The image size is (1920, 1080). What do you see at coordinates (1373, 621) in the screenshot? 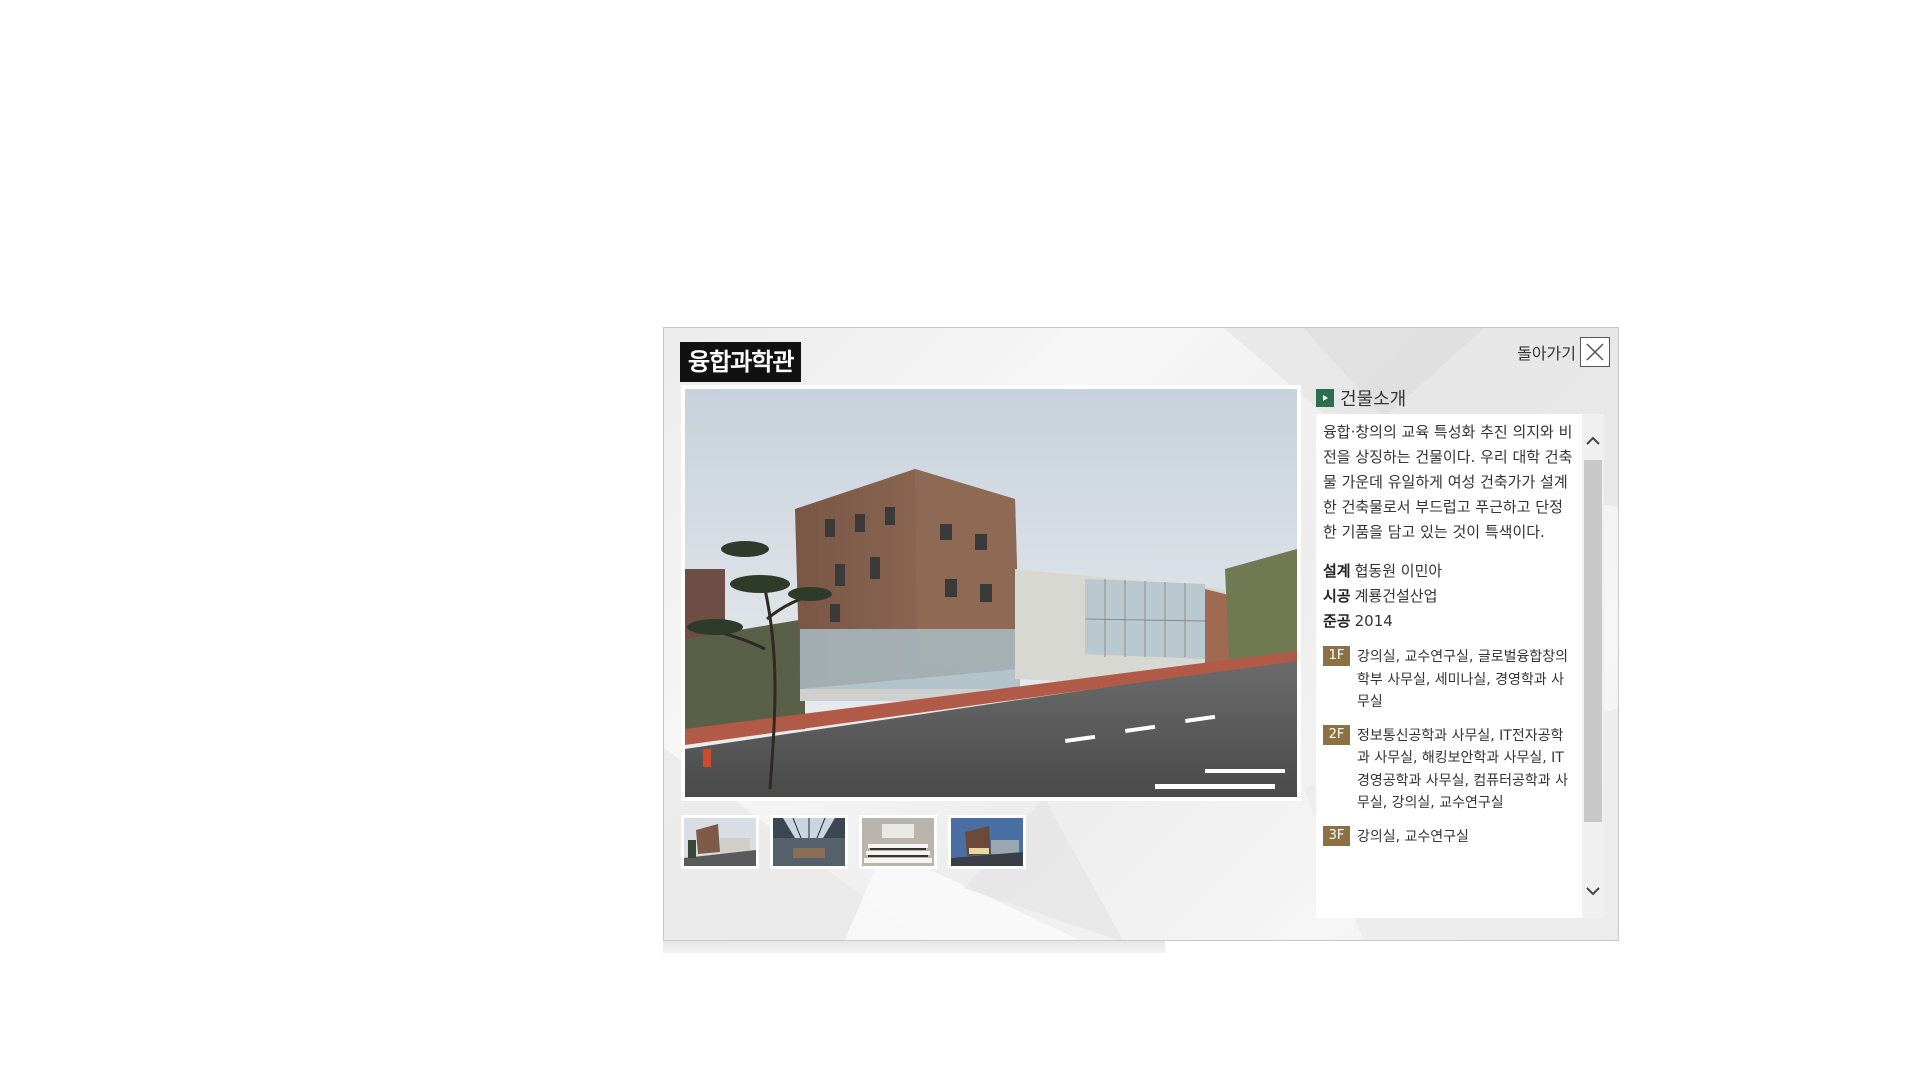
I see `spec-completion-value: 2014` at bounding box center [1373, 621].